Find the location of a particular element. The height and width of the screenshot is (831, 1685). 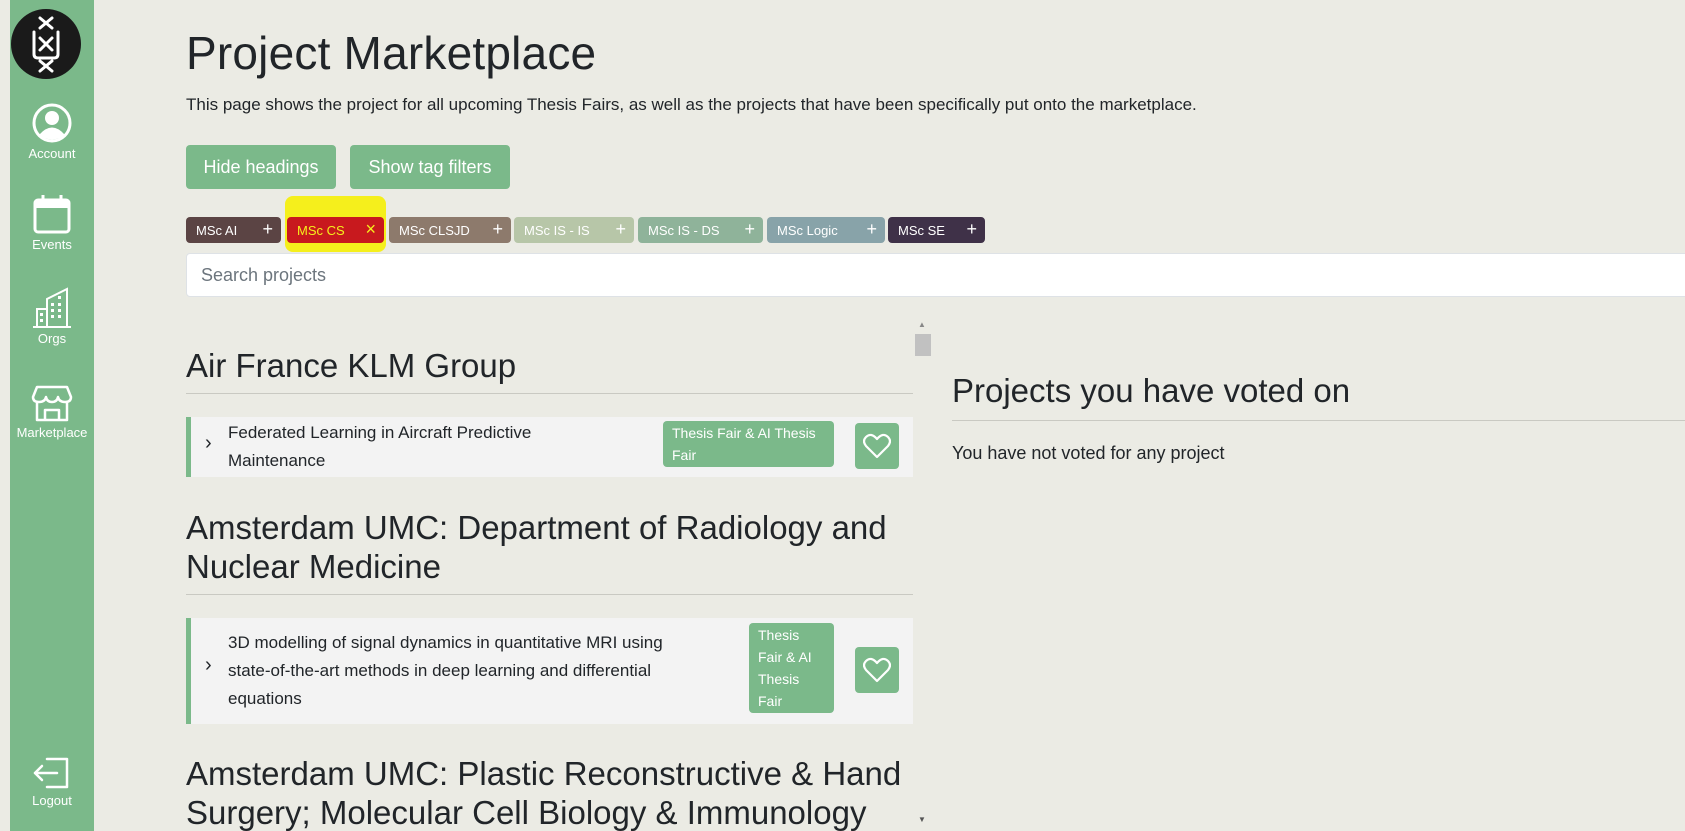

building-icon is located at coordinates (52, 307).